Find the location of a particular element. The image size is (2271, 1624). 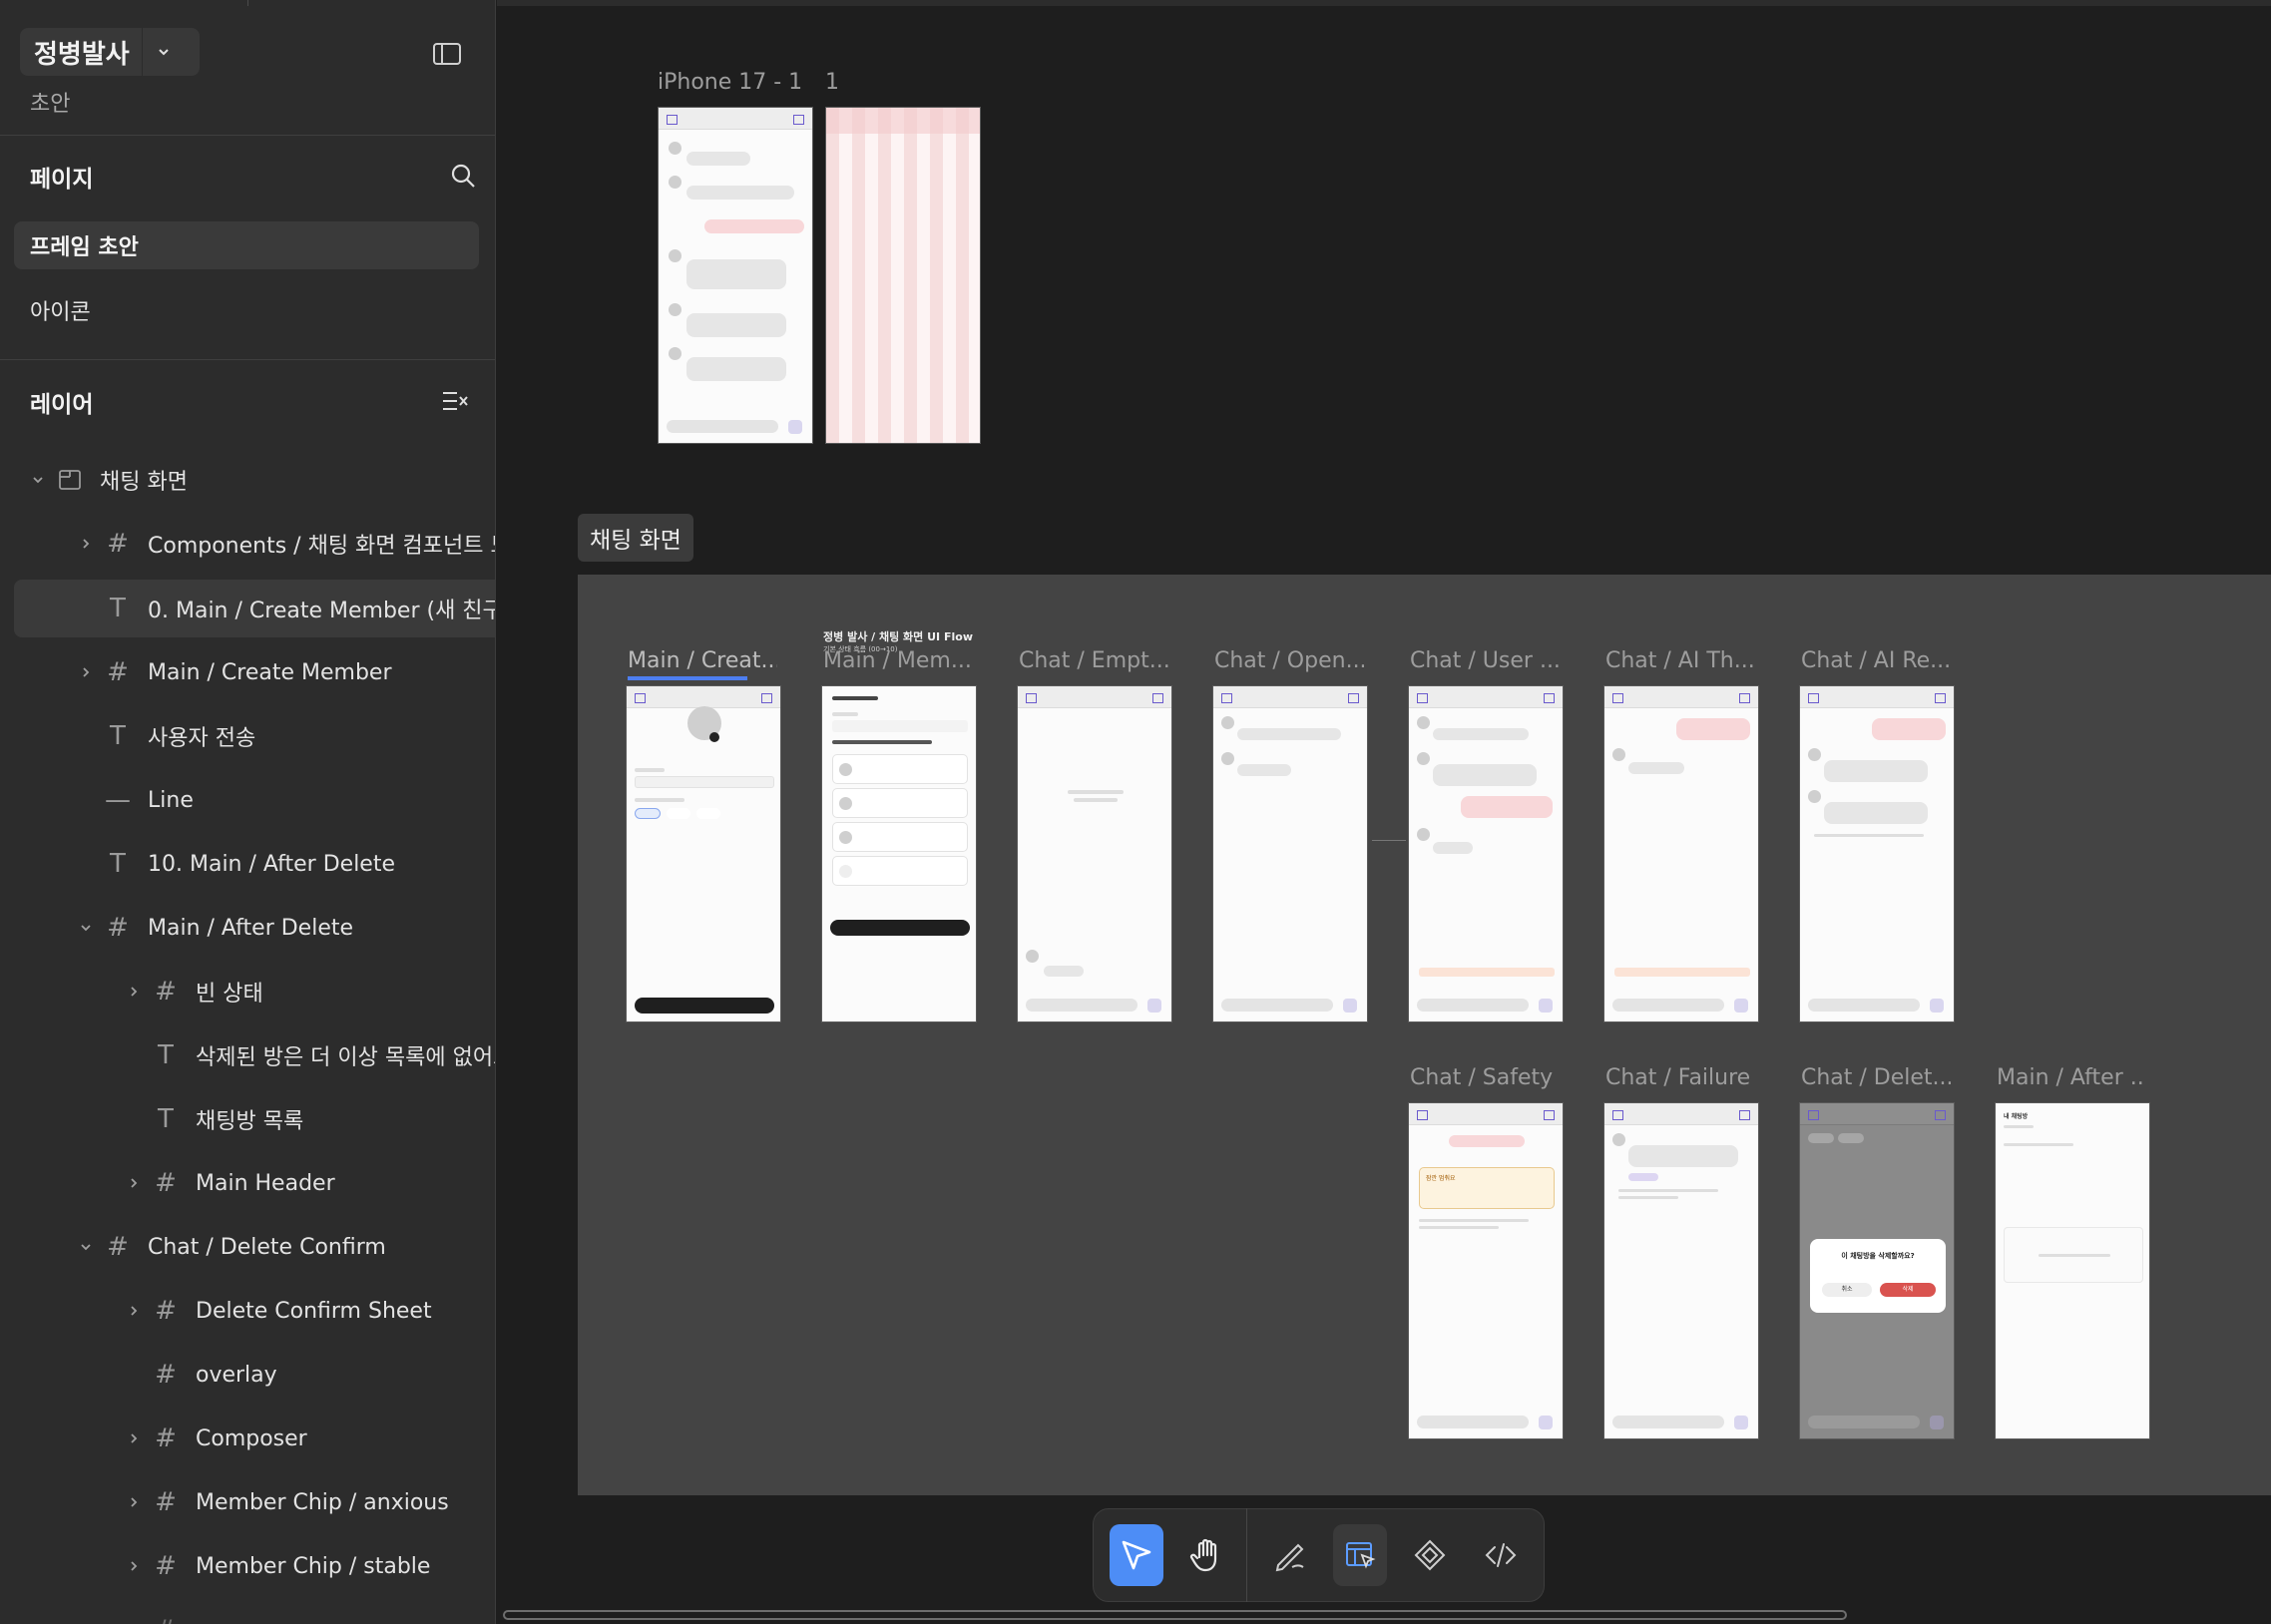

layer-row: T 10. Main / After Delete is located at coordinates (247, 864).